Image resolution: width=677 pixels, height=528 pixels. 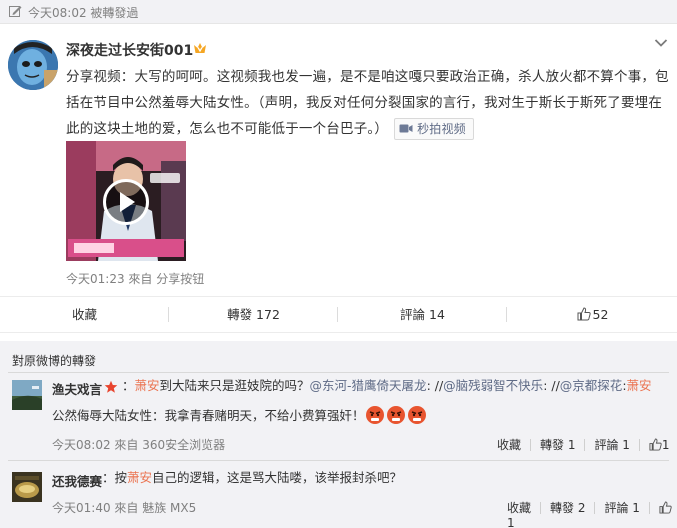 I want to click on like-button: 52, so click(x=592, y=314).